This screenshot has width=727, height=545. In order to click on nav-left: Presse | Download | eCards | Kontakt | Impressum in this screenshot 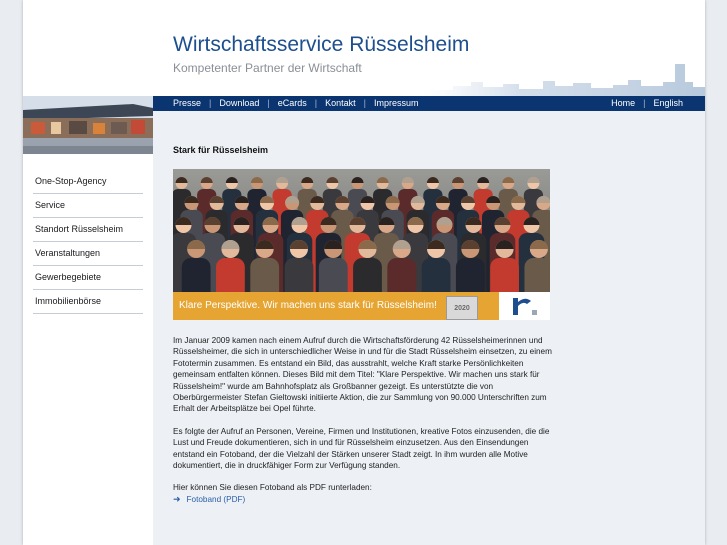, I will do `click(295, 103)`.